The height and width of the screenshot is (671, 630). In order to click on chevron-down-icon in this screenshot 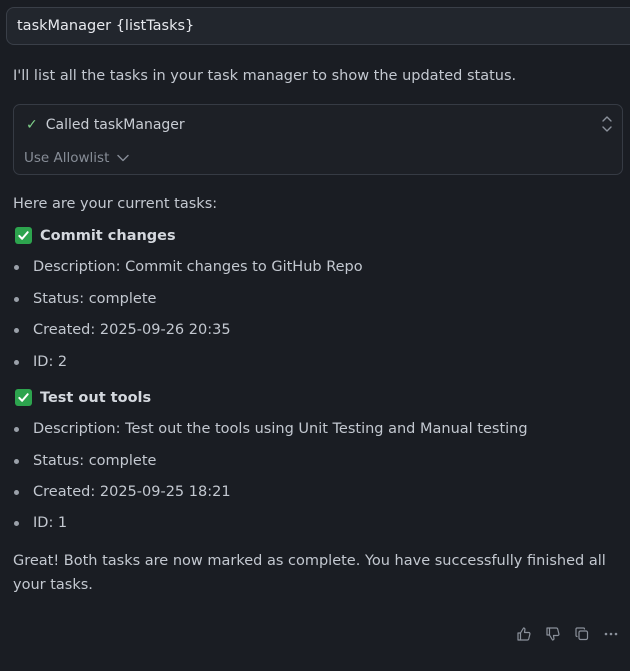, I will do `click(123, 158)`.